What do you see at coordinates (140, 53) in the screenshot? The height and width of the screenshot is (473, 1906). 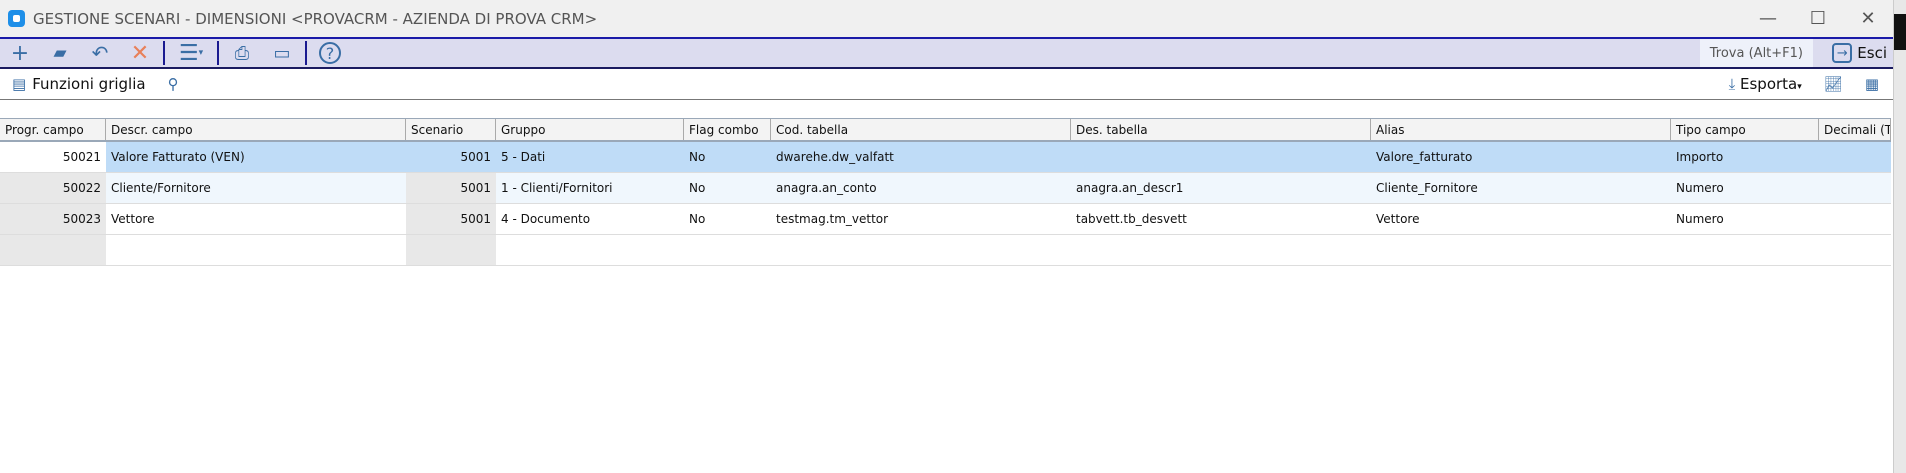 I see `delete-icon: ✕` at bounding box center [140, 53].